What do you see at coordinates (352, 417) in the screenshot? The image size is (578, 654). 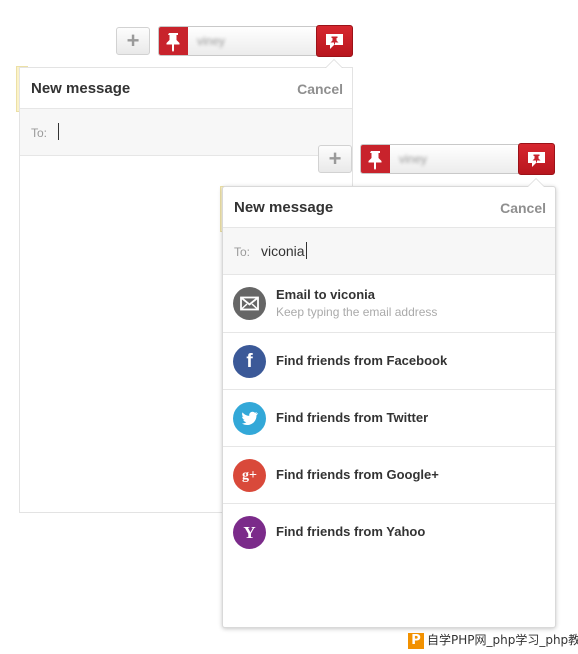 I see `suggestion-title: Find friends from Twitter` at bounding box center [352, 417].